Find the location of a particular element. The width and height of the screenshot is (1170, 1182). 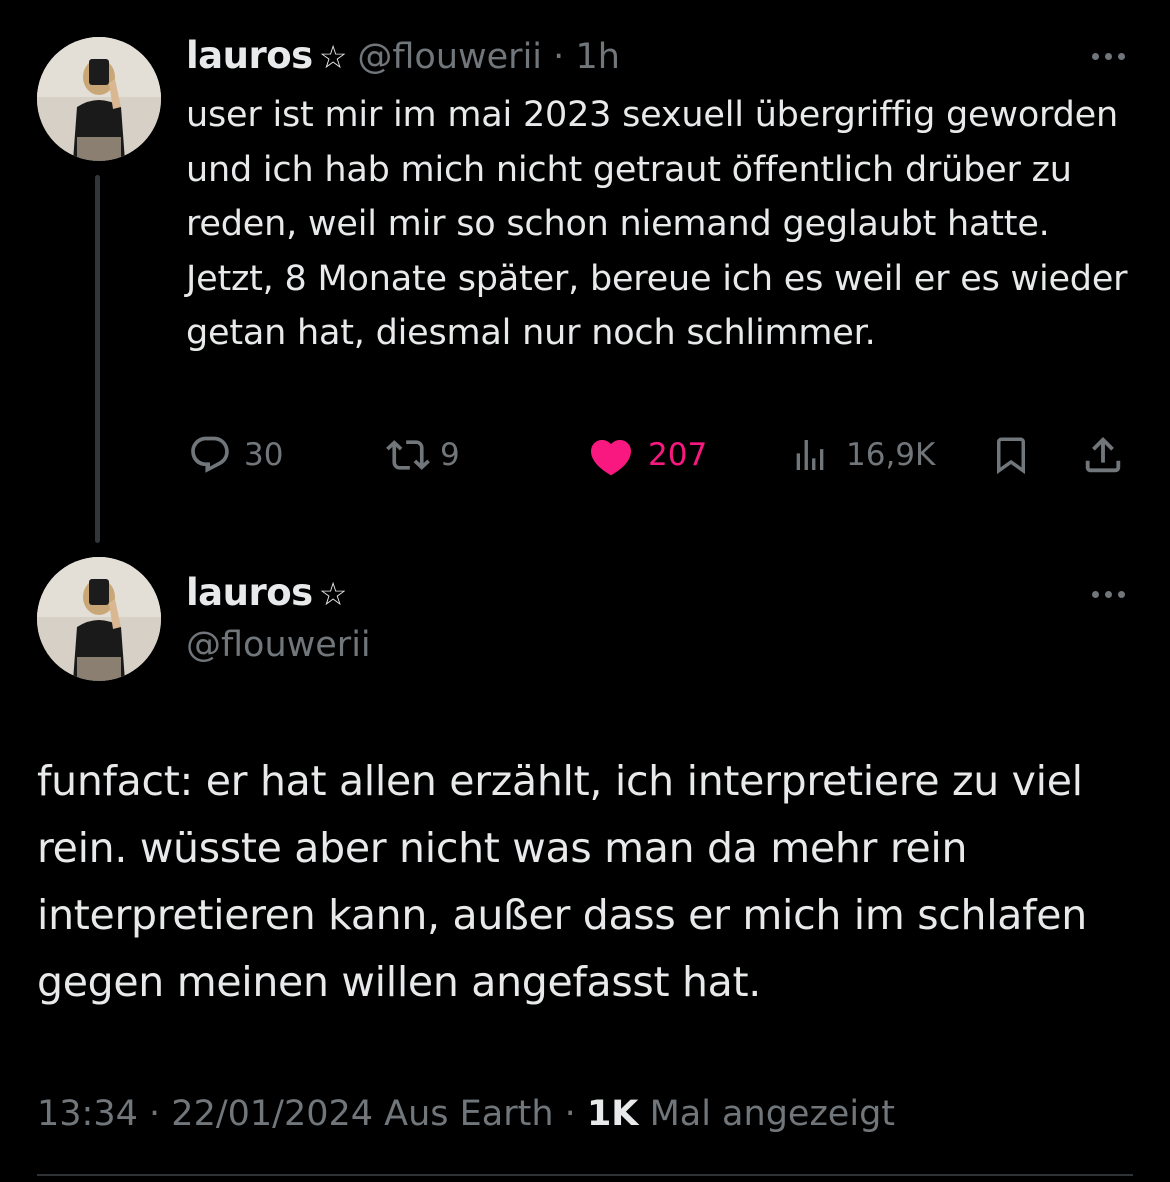

views-icon is located at coordinates (810, 455).